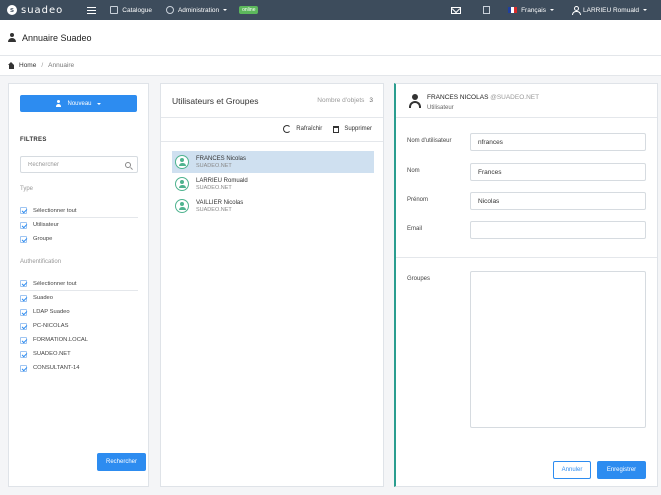 The width and height of the screenshot is (661, 495). I want to click on language-selector: Français, so click(531, 10).